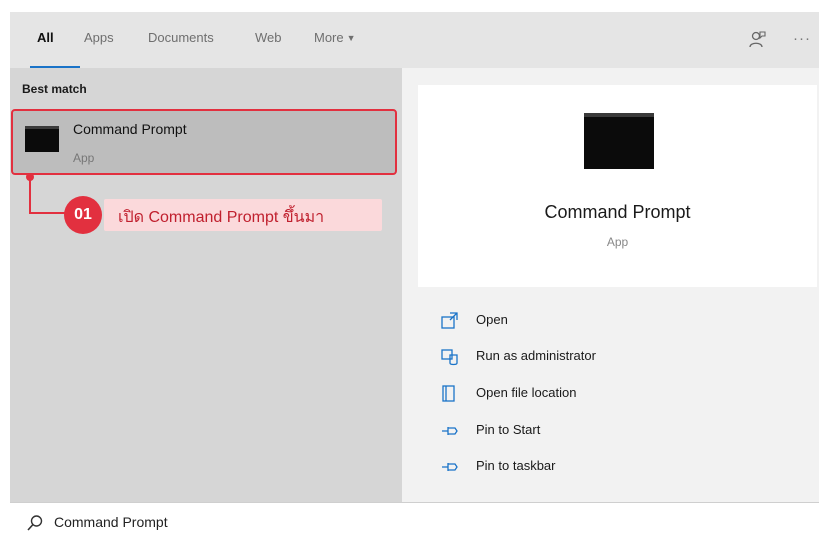 Image resolution: width=819 pixels, height=542 pixels. I want to click on annotation-step-badge: 01, so click(83, 215).